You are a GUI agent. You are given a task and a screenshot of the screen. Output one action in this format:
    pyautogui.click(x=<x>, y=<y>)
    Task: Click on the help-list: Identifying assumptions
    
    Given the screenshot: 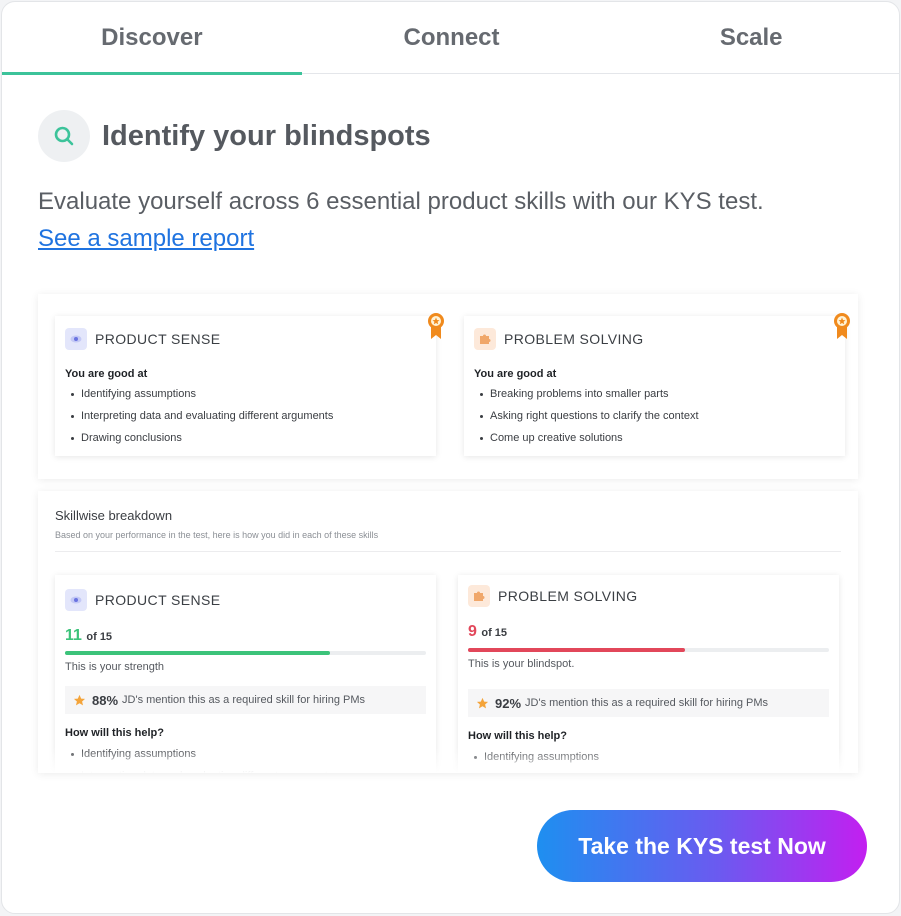 What is the action you would take?
    pyautogui.click(x=536, y=757)
    